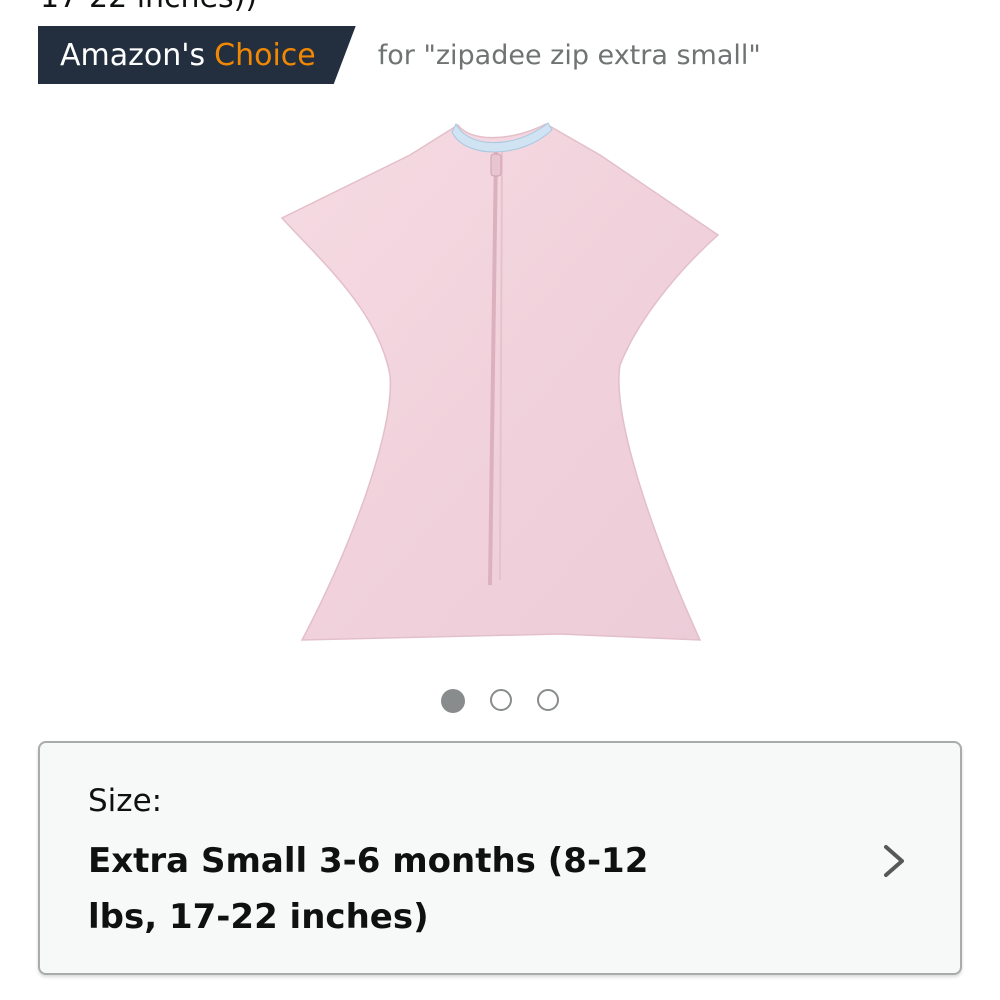 Image resolution: width=1000 pixels, height=1000 pixels. What do you see at coordinates (148, 9) in the screenshot?
I see `truncated-title-text: 17-22 inches))` at bounding box center [148, 9].